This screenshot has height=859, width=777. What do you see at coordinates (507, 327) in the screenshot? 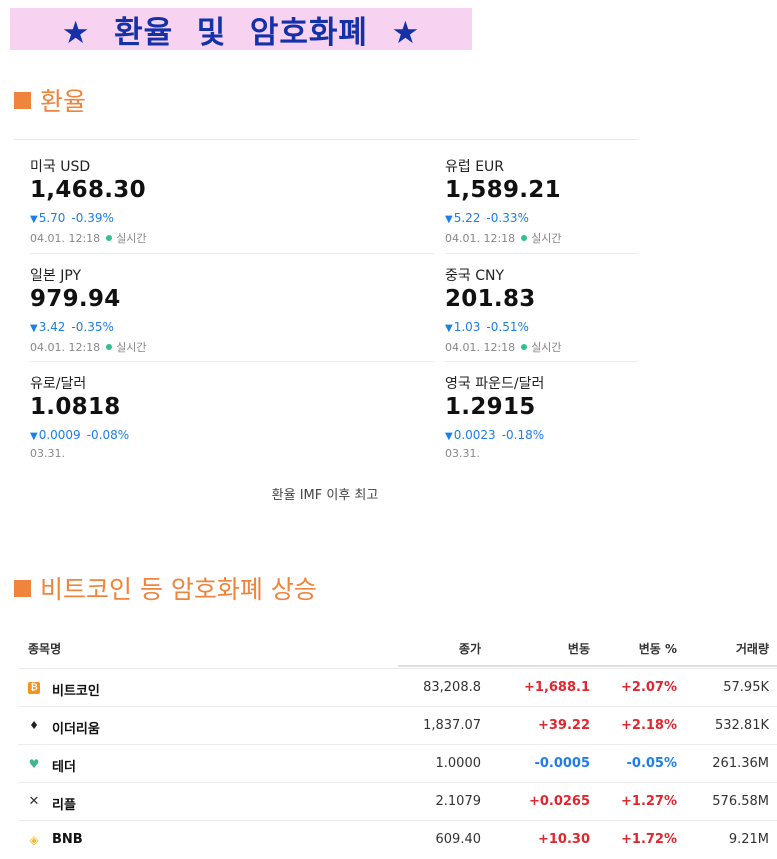
I see `fx-change-pct: -0.51%` at bounding box center [507, 327].